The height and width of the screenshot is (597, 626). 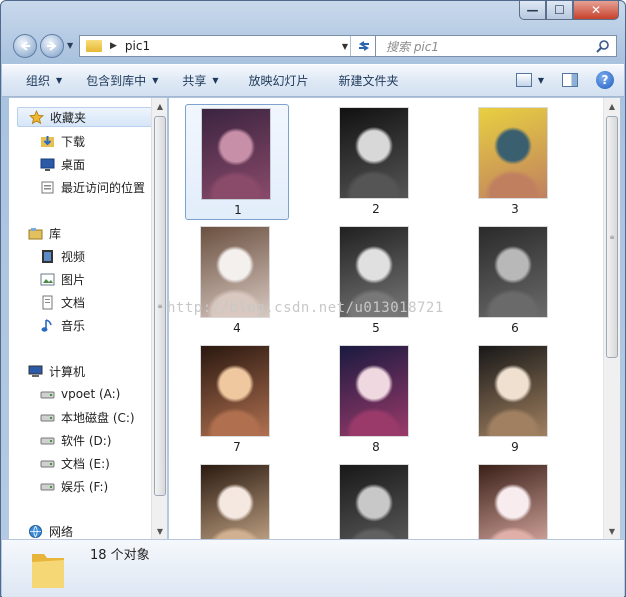 What do you see at coordinates (279, 80) in the screenshot?
I see `slideshow-button: 放映幻灯片` at bounding box center [279, 80].